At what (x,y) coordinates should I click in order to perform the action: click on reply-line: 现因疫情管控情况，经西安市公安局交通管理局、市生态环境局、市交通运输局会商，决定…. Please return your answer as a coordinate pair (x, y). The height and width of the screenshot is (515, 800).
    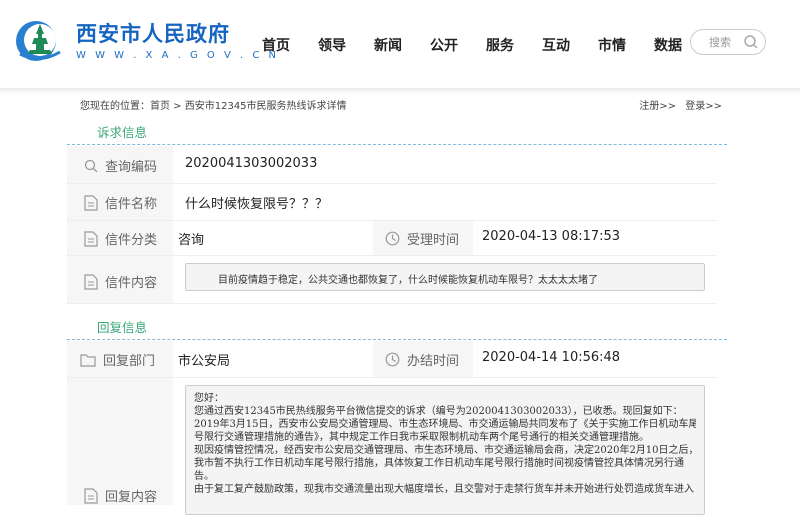
    Looking at the image, I should click on (445, 450).